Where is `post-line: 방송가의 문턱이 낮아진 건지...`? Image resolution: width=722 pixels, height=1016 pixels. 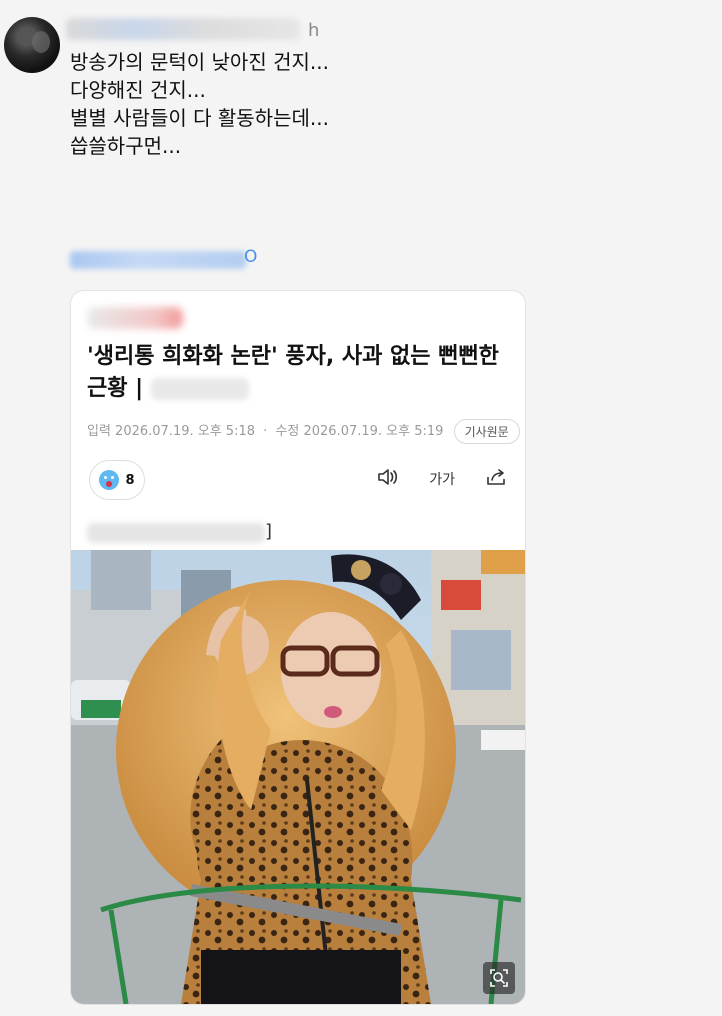
post-line: 방송가의 문턱이 낮아진 건지... is located at coordinates (199, 62).